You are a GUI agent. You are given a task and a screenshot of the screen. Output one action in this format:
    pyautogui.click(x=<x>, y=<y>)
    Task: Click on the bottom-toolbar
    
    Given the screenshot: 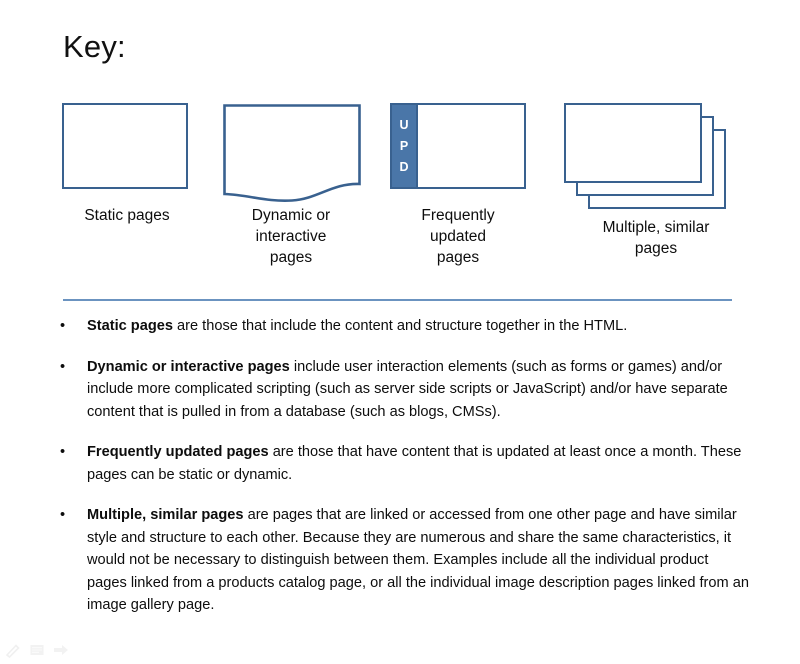 What is the action you would take?
    pyautogui.click(x=37, y=650)
    